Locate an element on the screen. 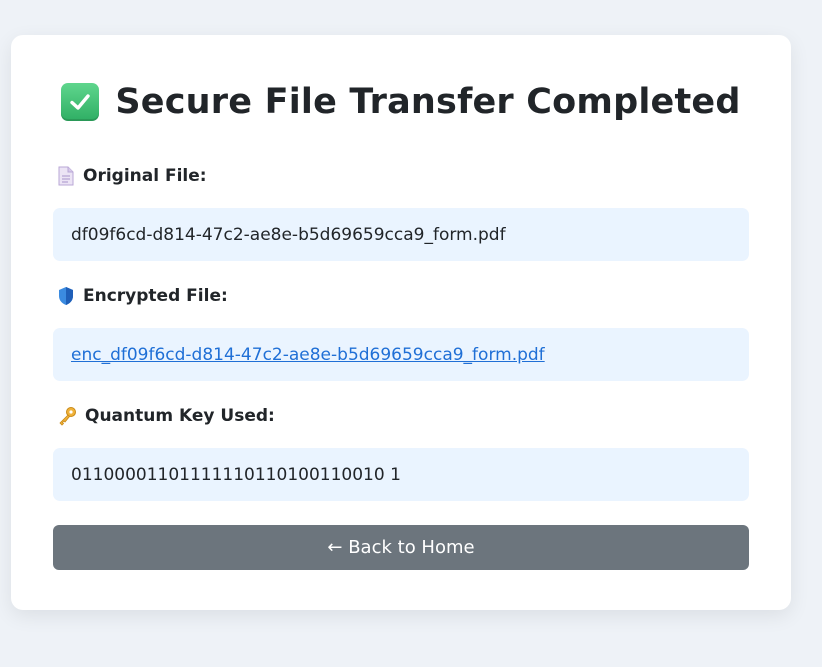 The image size is (822, 667). document-icon is located at coordinates (66, 176).